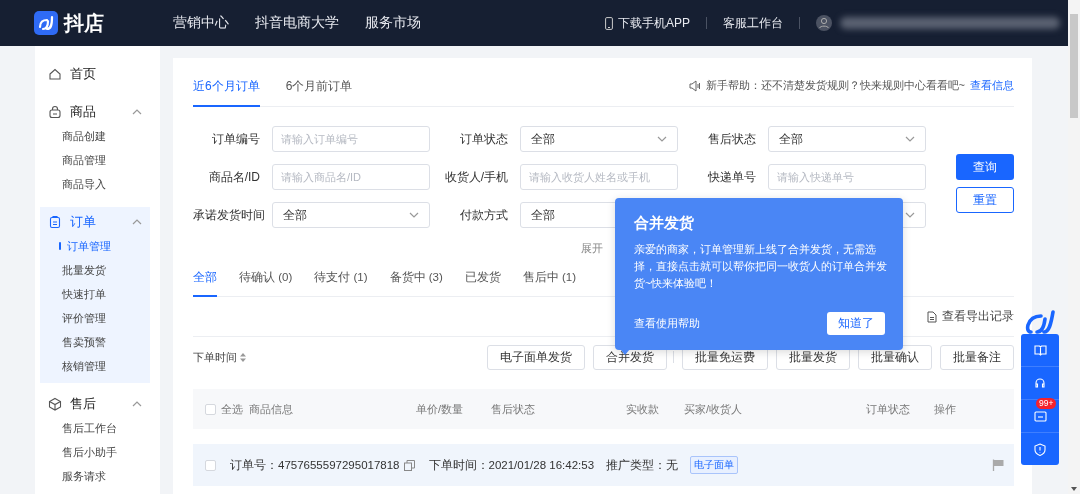  I want to click on document-icon, so click(932, 316).